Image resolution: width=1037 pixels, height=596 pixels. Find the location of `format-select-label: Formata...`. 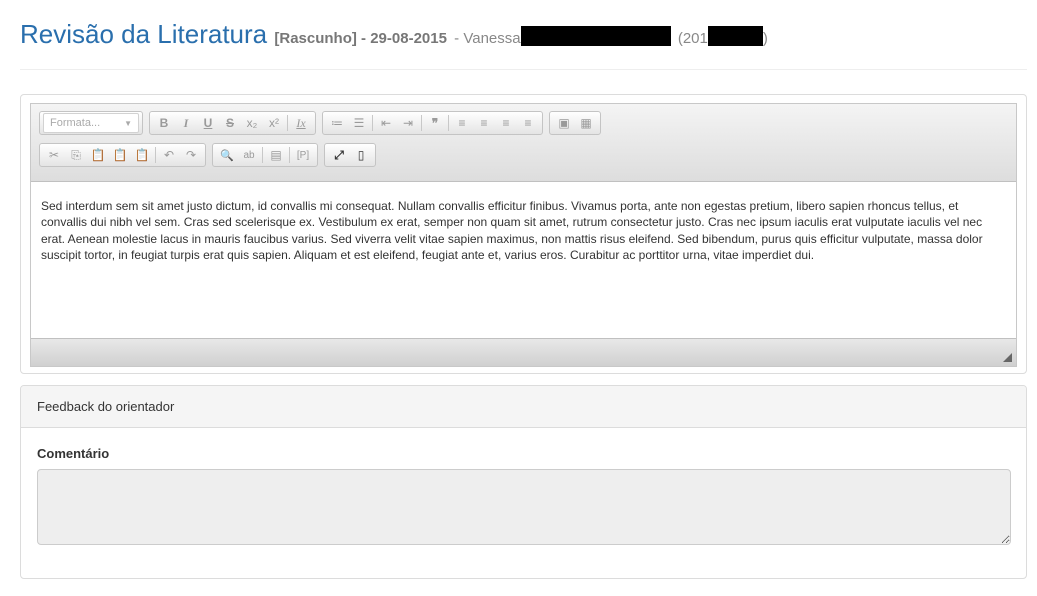

format-select-label: Formata... is located at coordinates (75, 123).